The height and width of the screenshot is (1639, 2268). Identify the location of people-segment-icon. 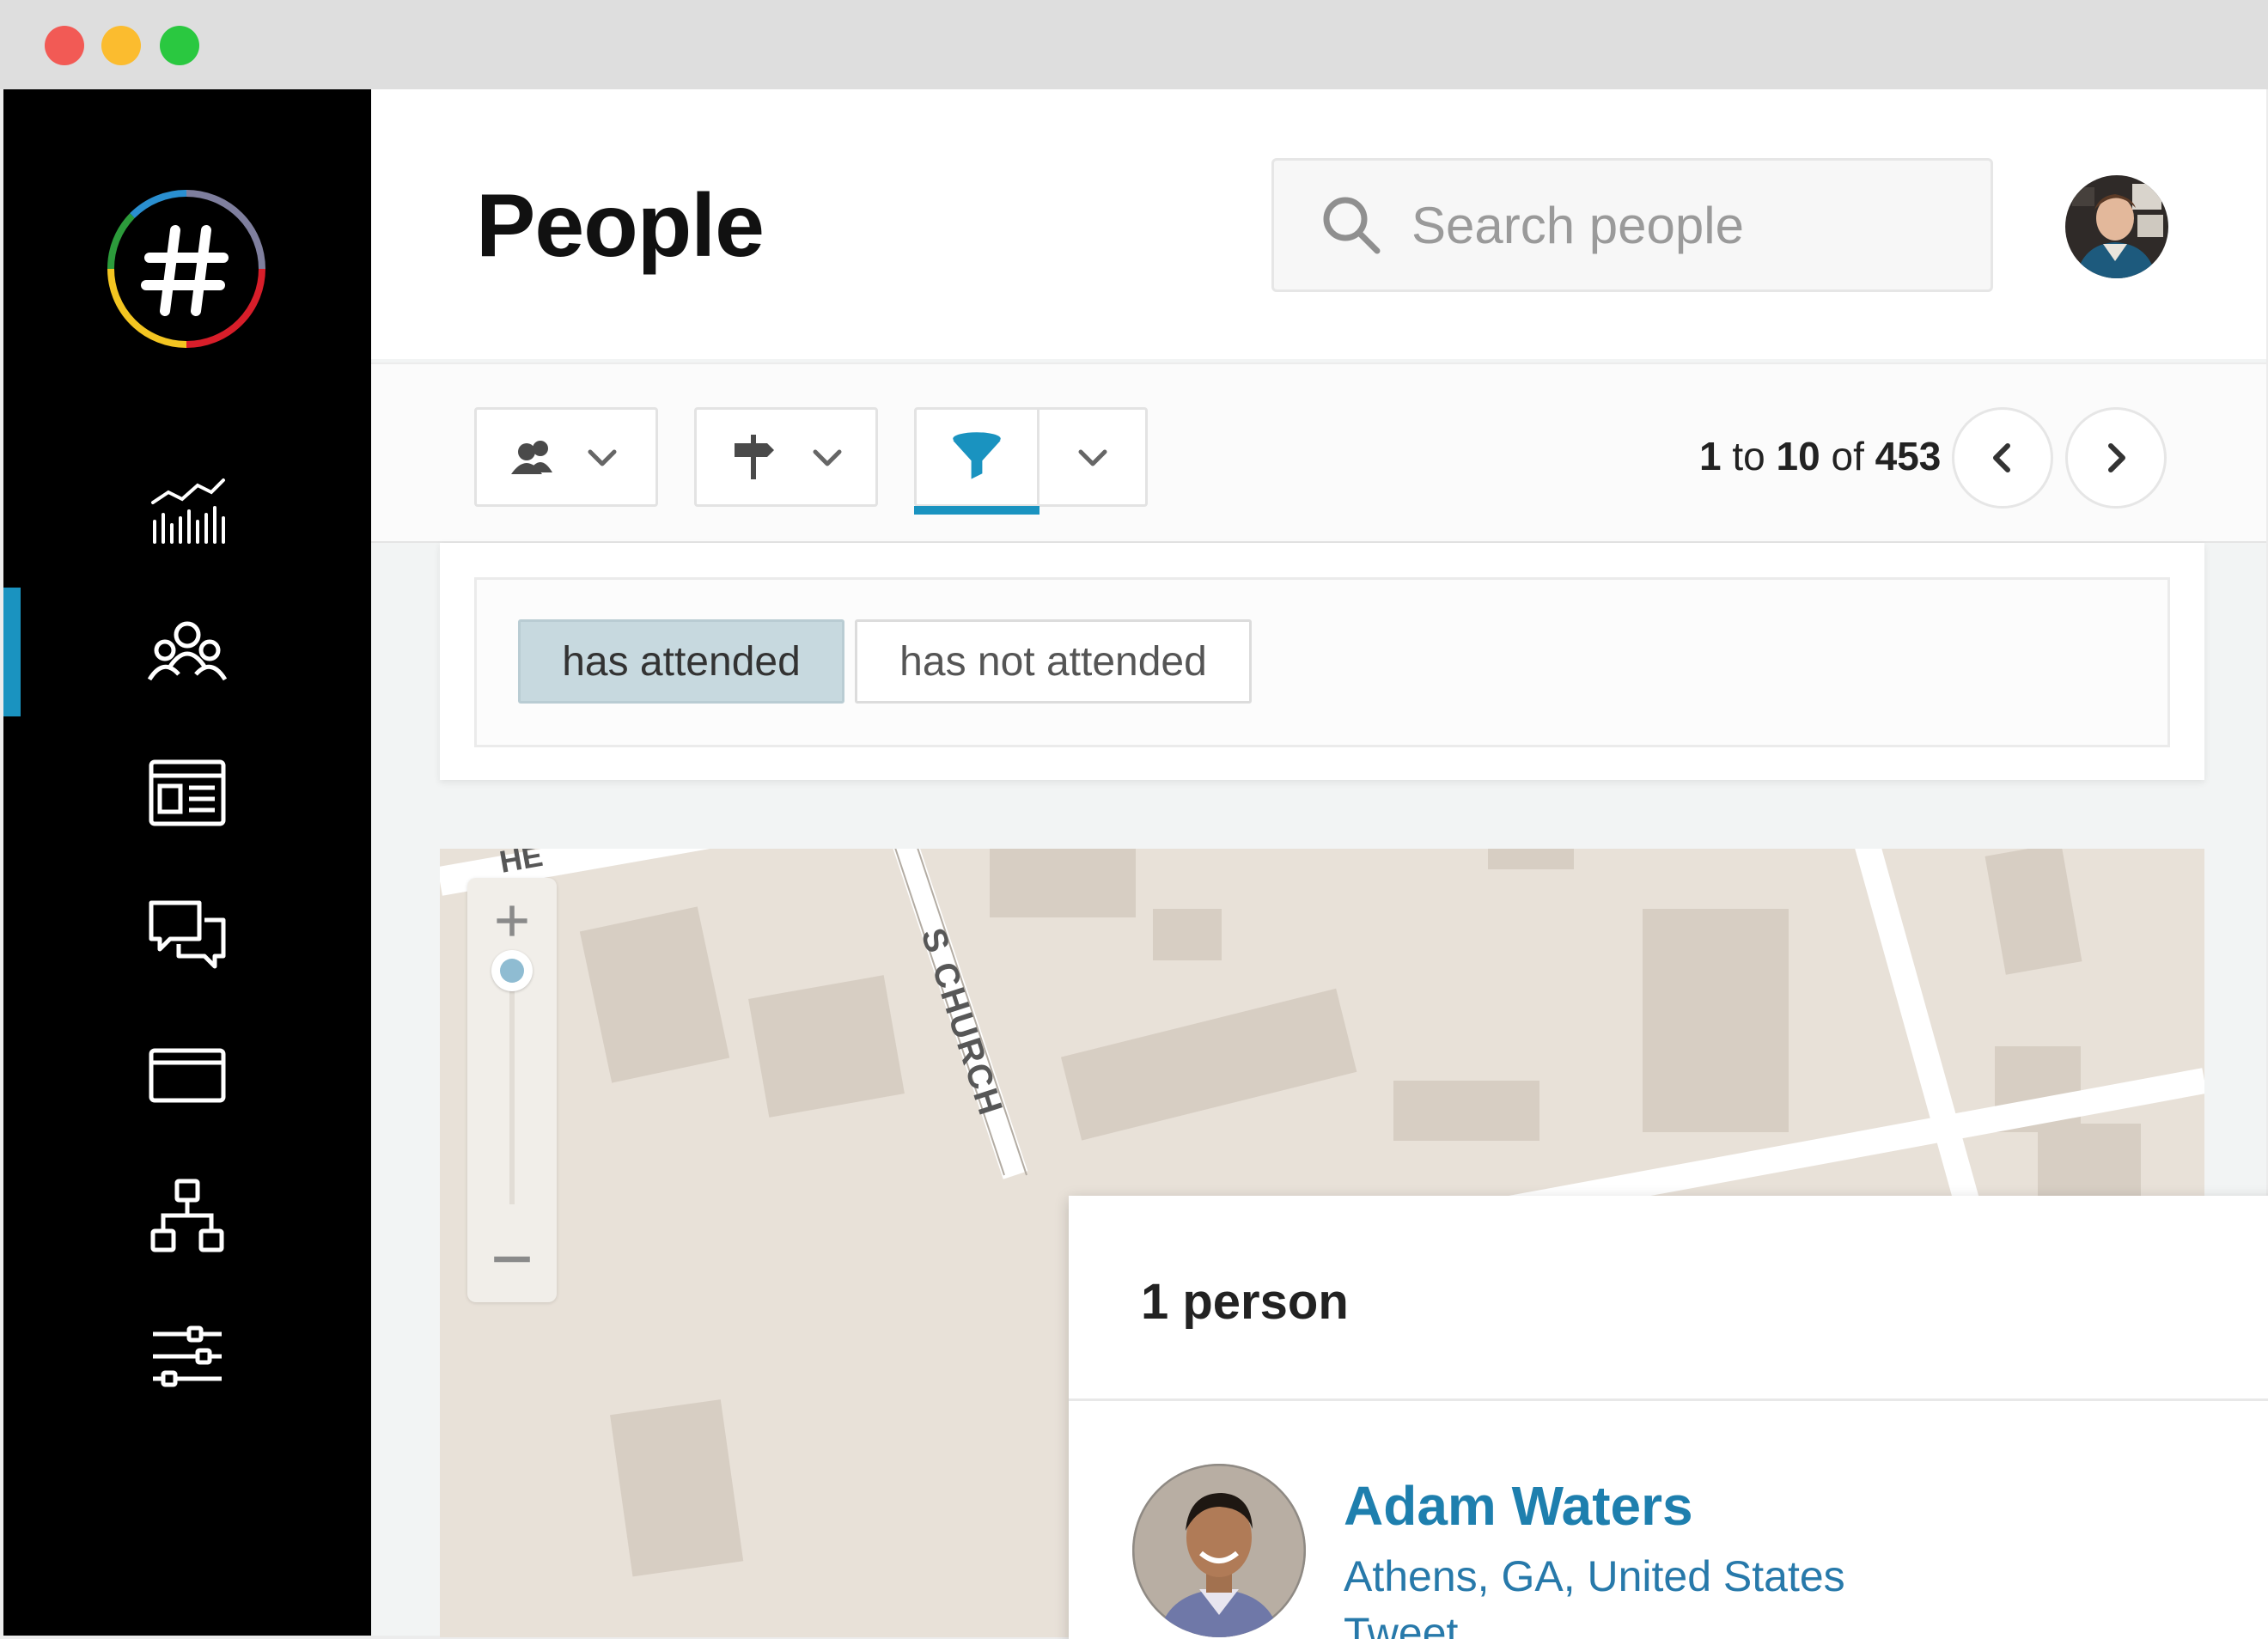
(531, 457).